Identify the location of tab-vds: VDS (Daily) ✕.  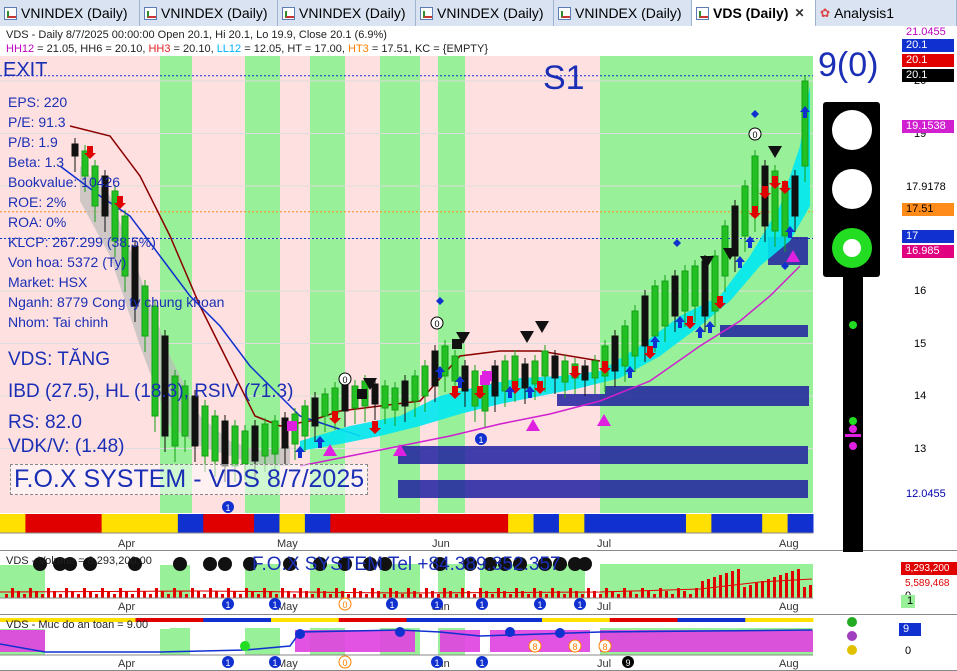
(754, 13).